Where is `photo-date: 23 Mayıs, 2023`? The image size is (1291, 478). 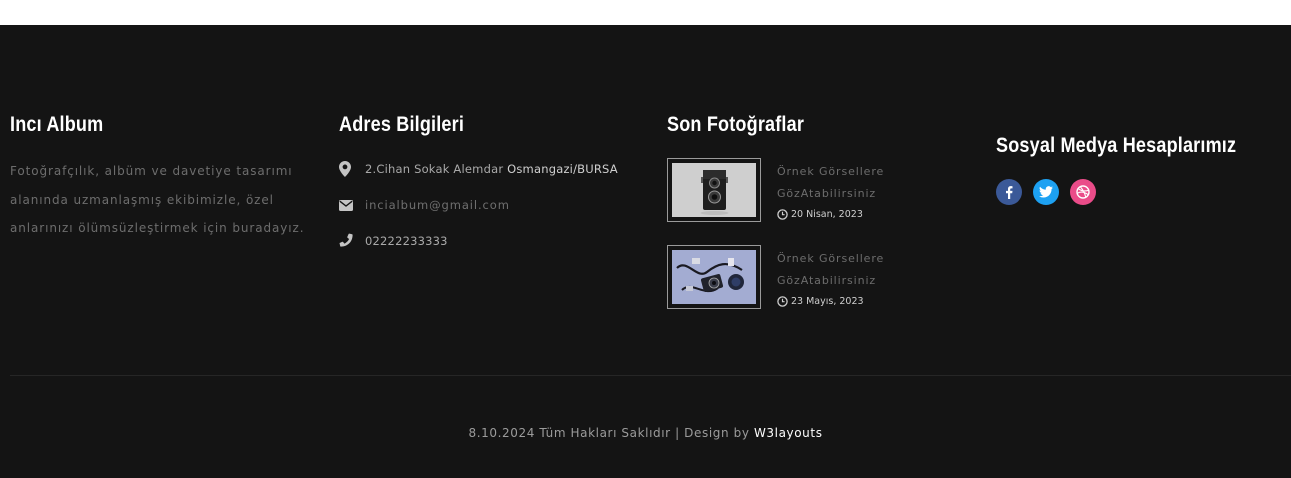 photo-date: 23 Mayıs, 2023 is located at coordinates (820, 301).